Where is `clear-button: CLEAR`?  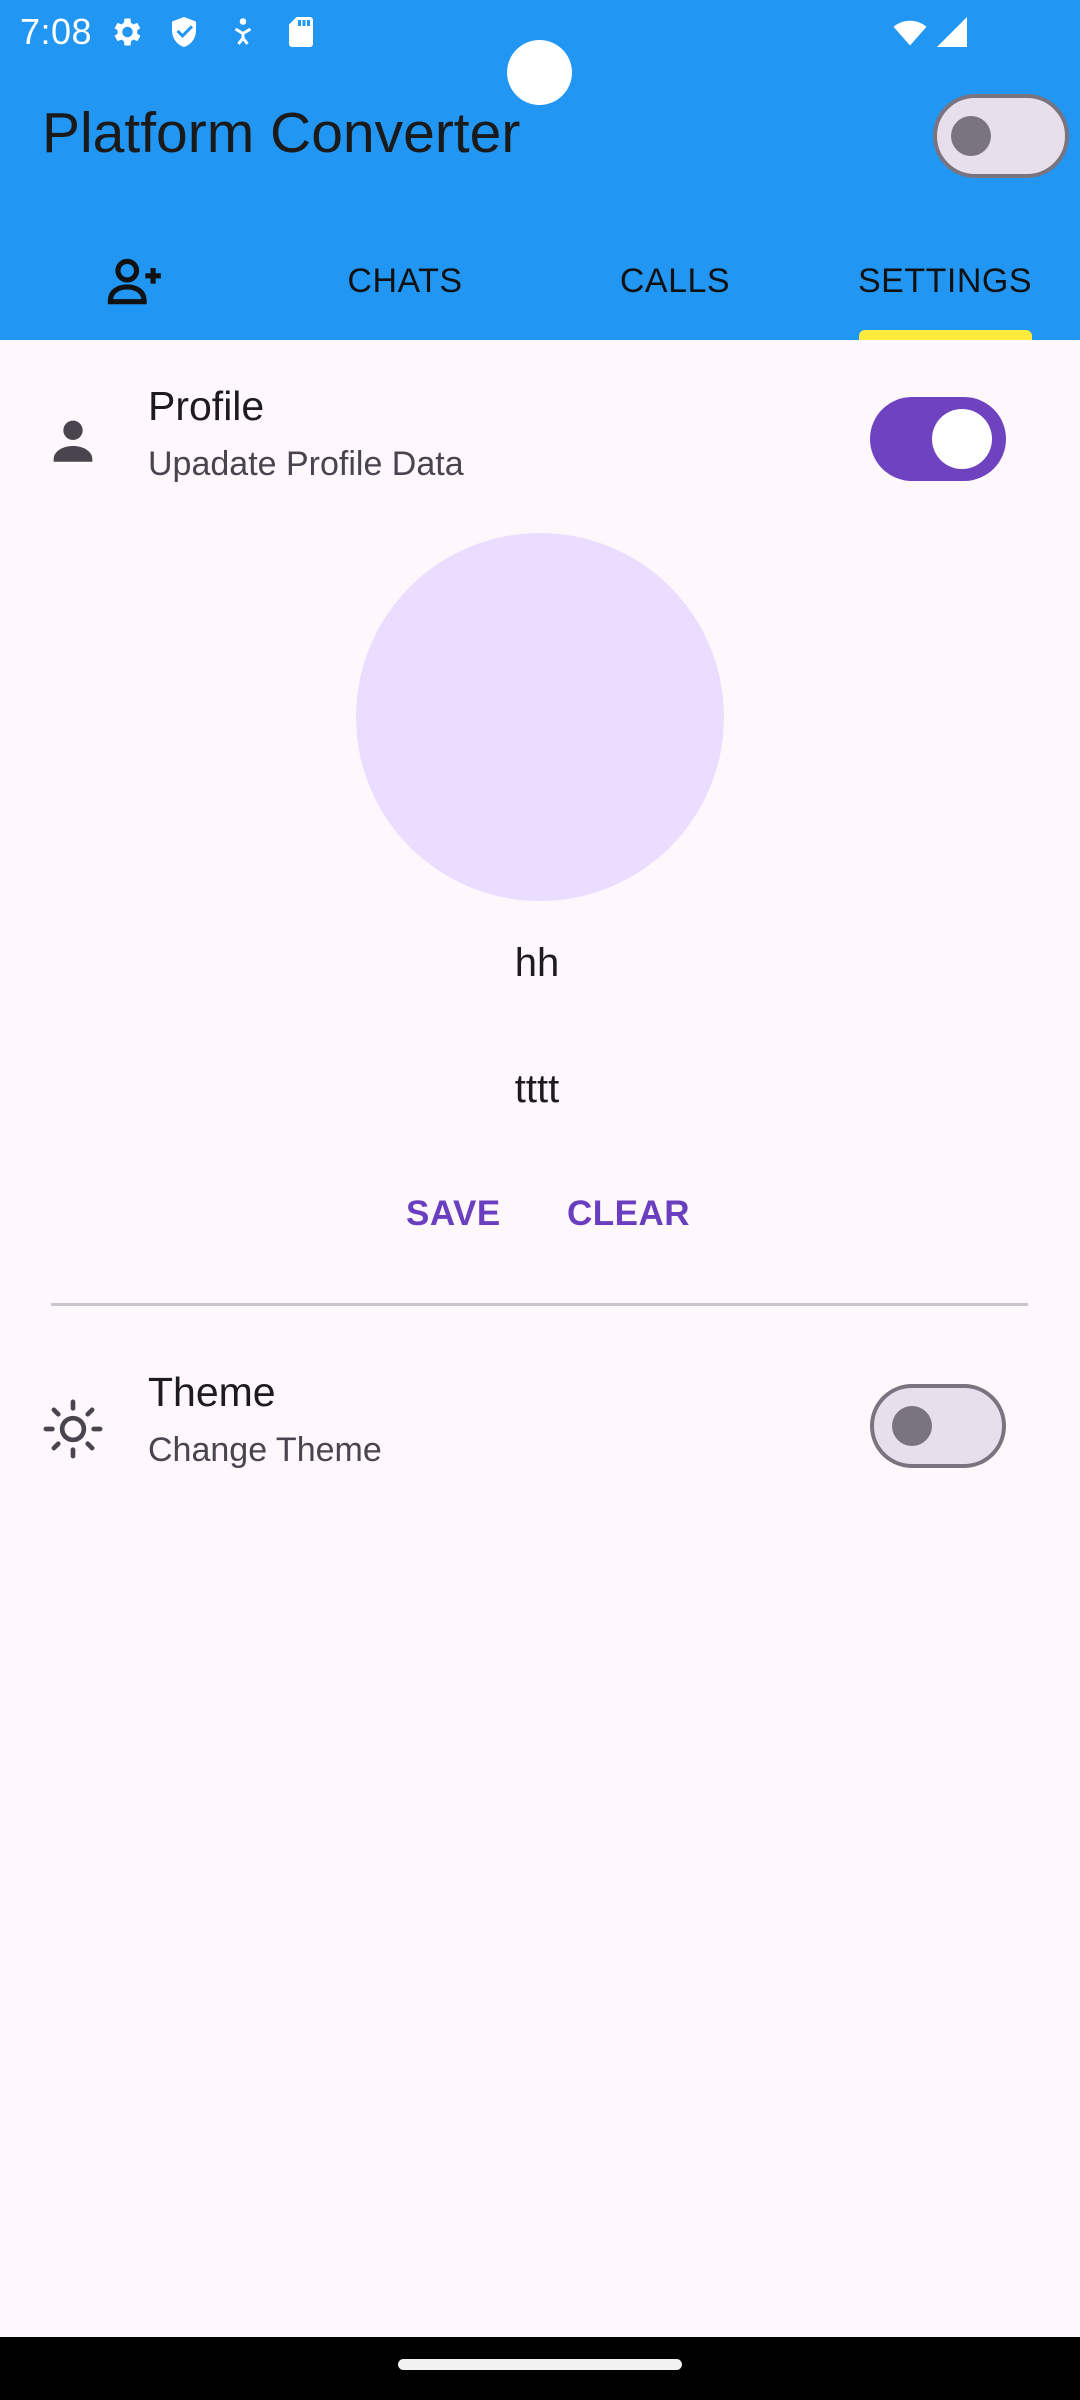 clear-button: CLEAR is located at coordinates (628, 1214).